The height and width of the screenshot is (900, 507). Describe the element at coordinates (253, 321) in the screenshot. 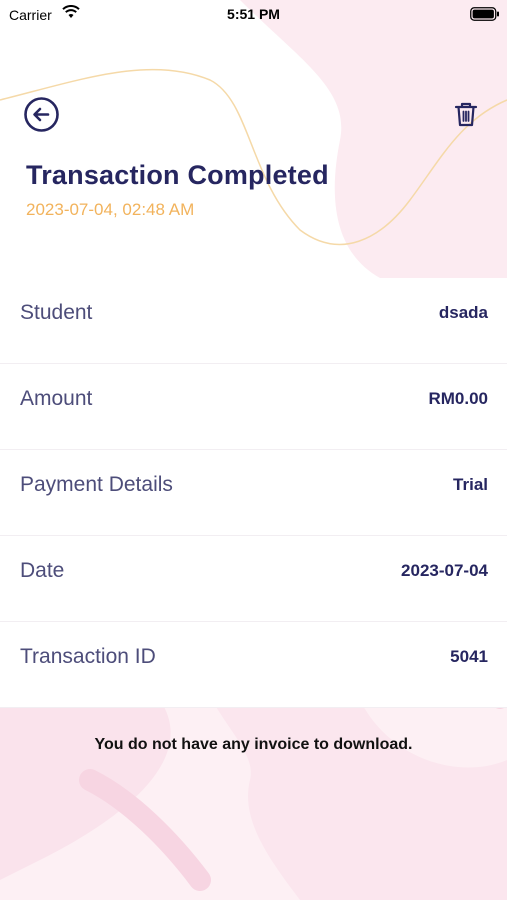

I see `detail-row-student: Student dsada` at that location.